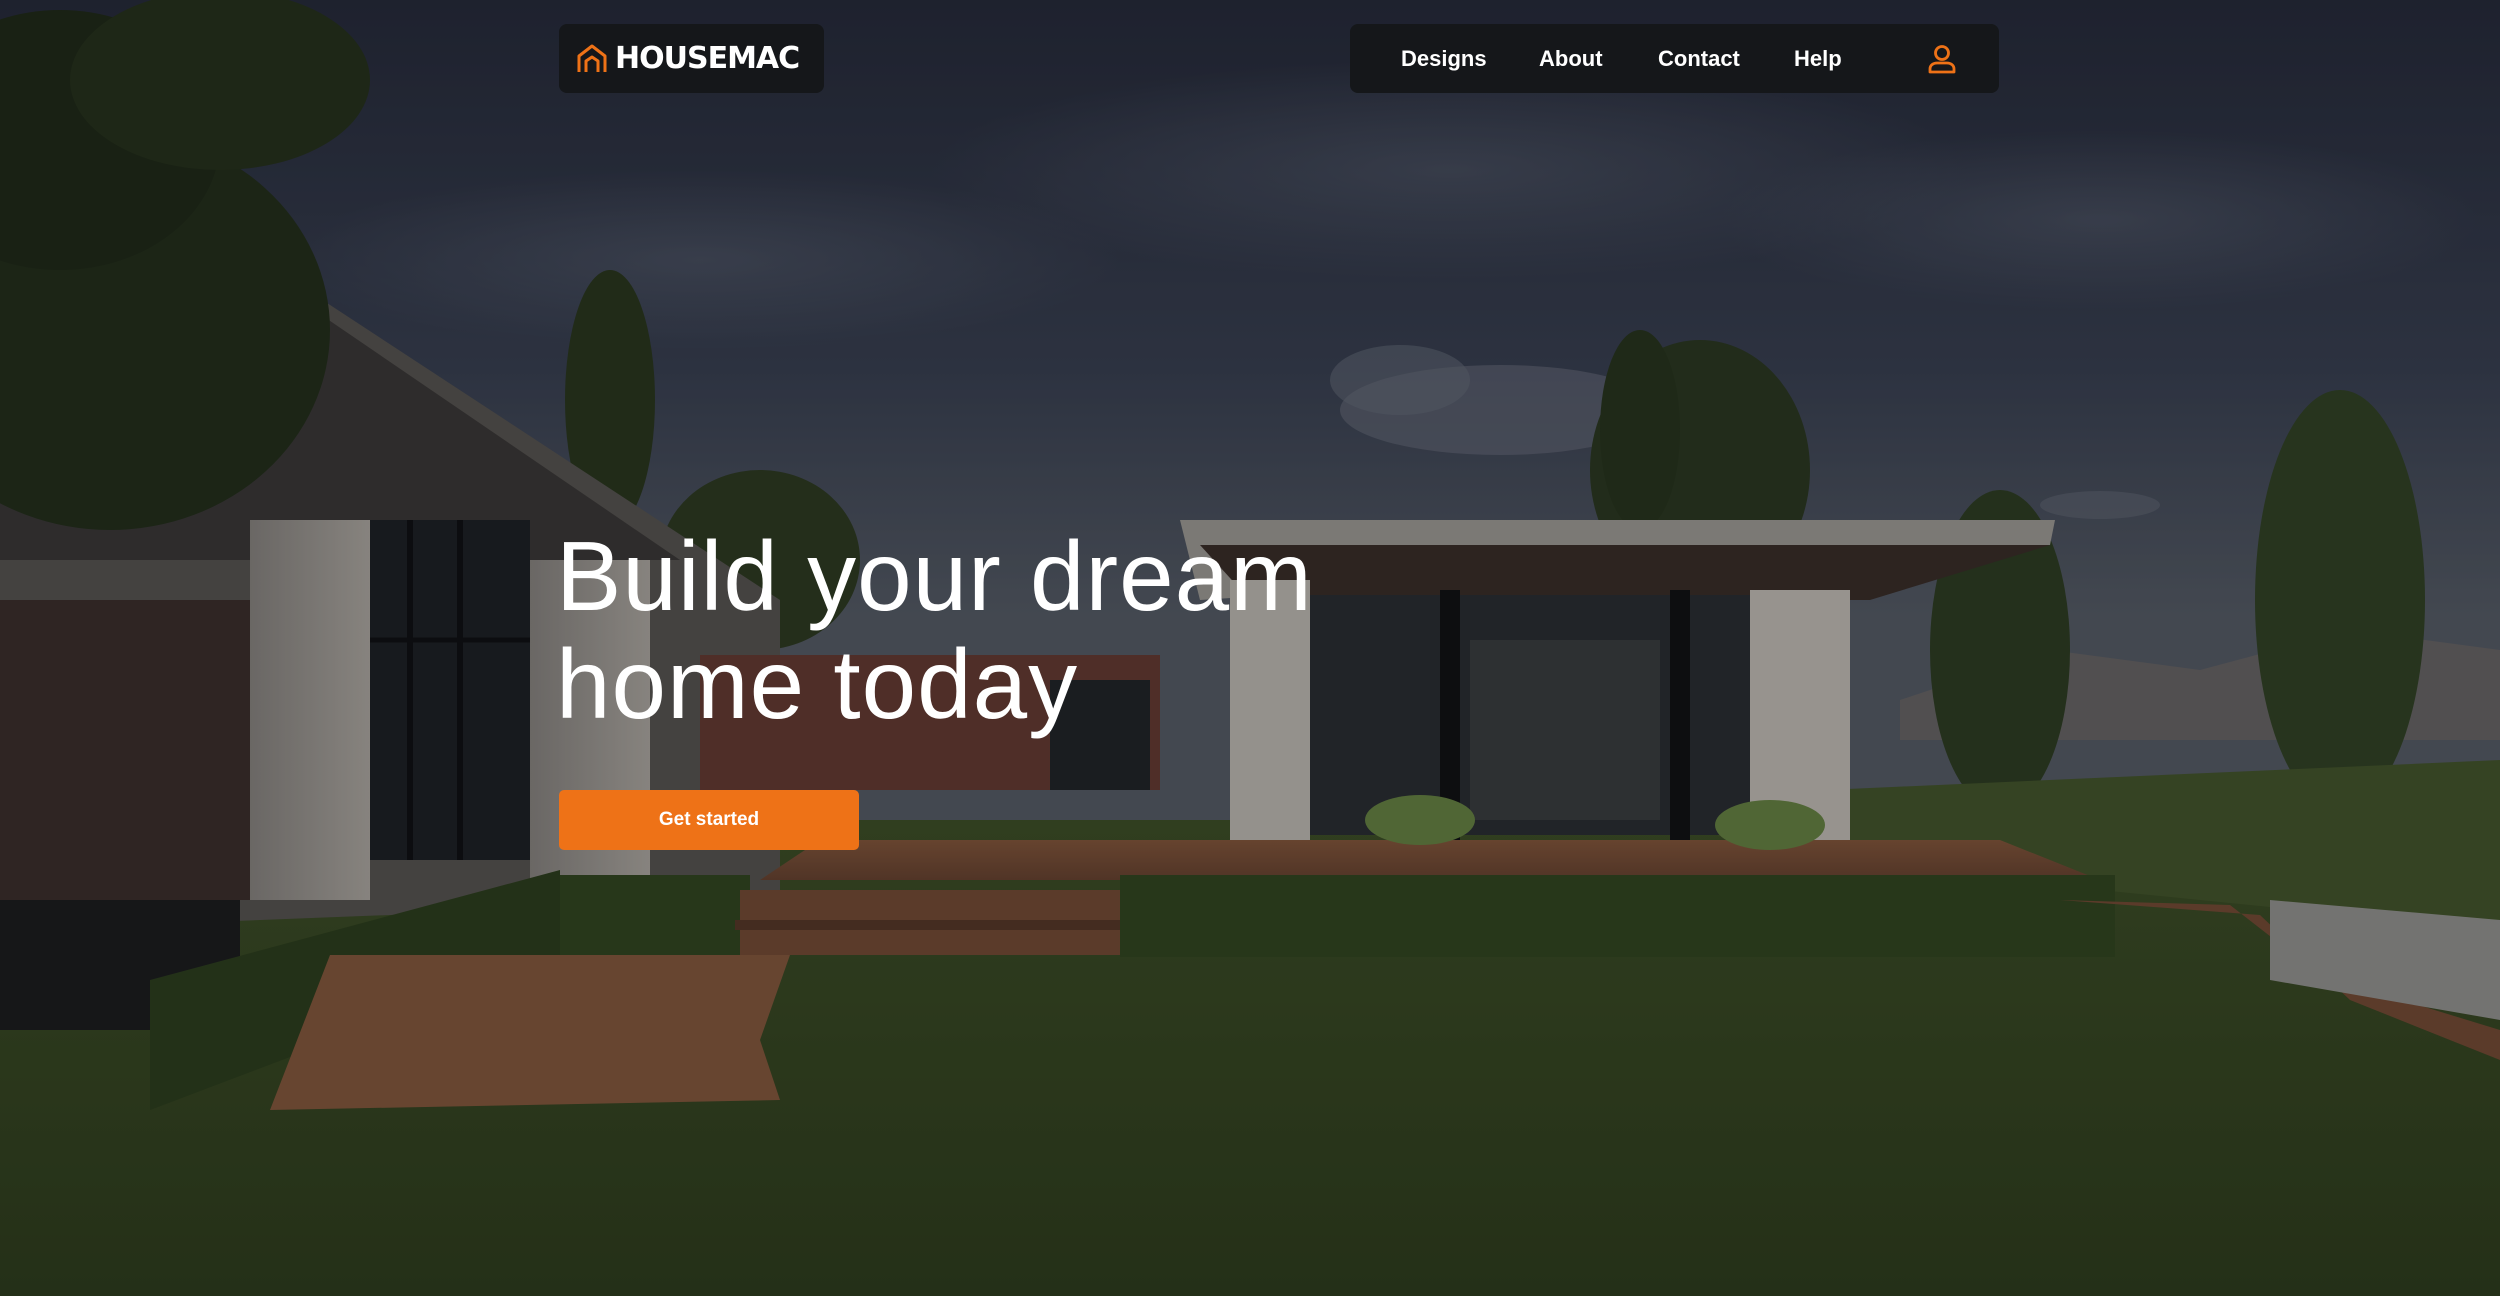 Image resolution: width=2500 pixels, height=1296 pixels. What do you see at coordinates (1571, 58) in the screenshot?
I see `nav-about-link: About` at bounding box center [1571, 58].